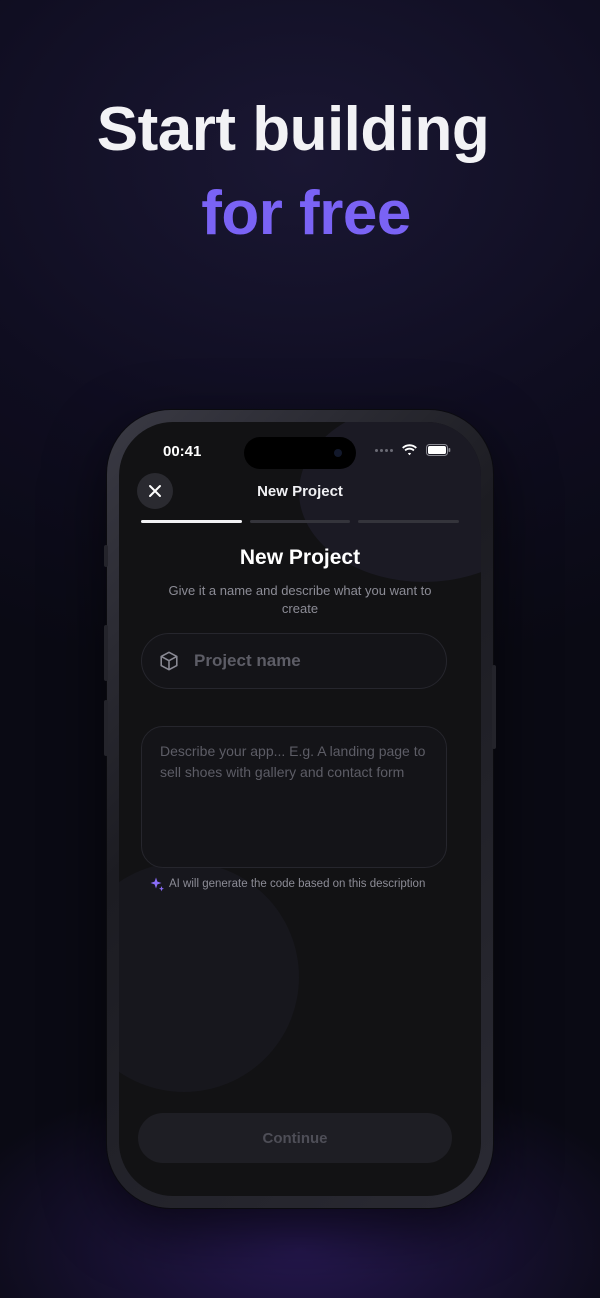  I want to click on phone-power-button, so click(494, 707).